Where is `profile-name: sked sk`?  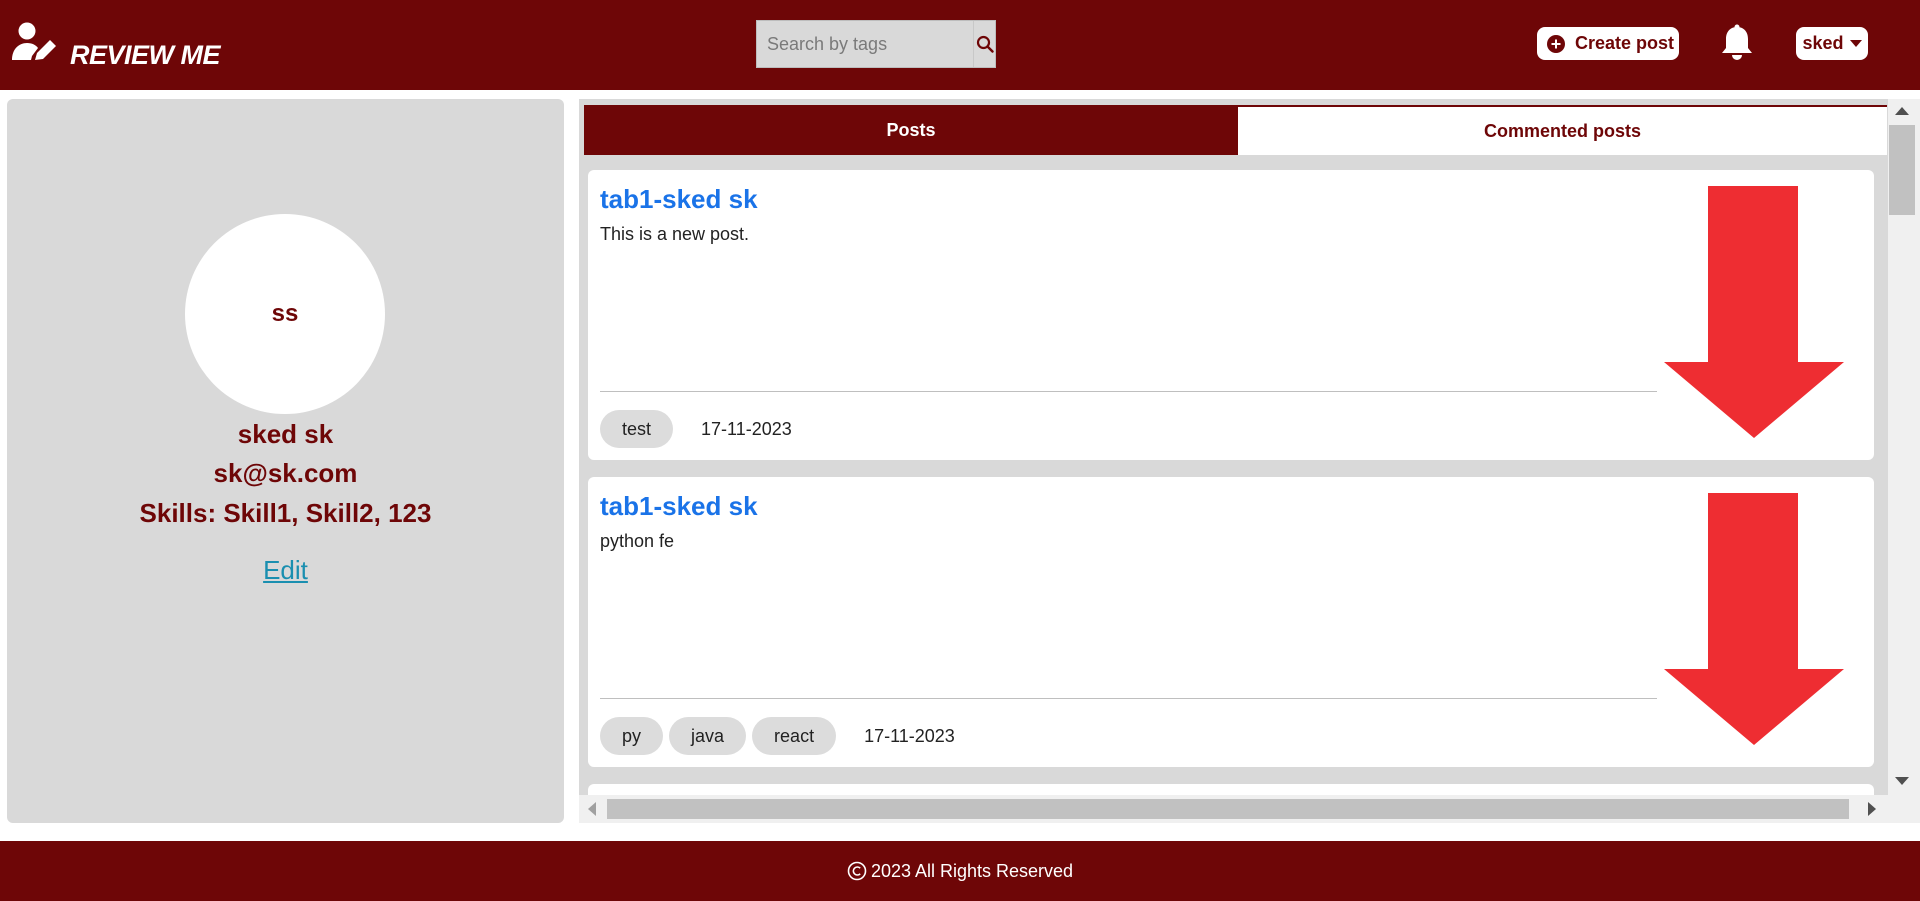 profile-name: sked sk is located at coordinates (285, 434).